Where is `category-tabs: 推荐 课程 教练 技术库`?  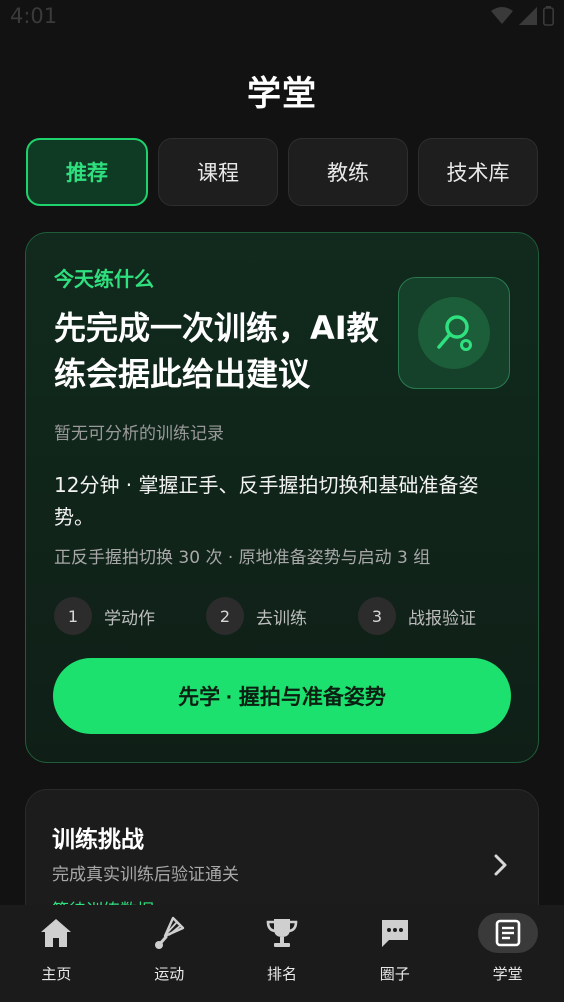 category-tabs: 推荐 课程 教练 技术库 is located at coordinates (282, 172).